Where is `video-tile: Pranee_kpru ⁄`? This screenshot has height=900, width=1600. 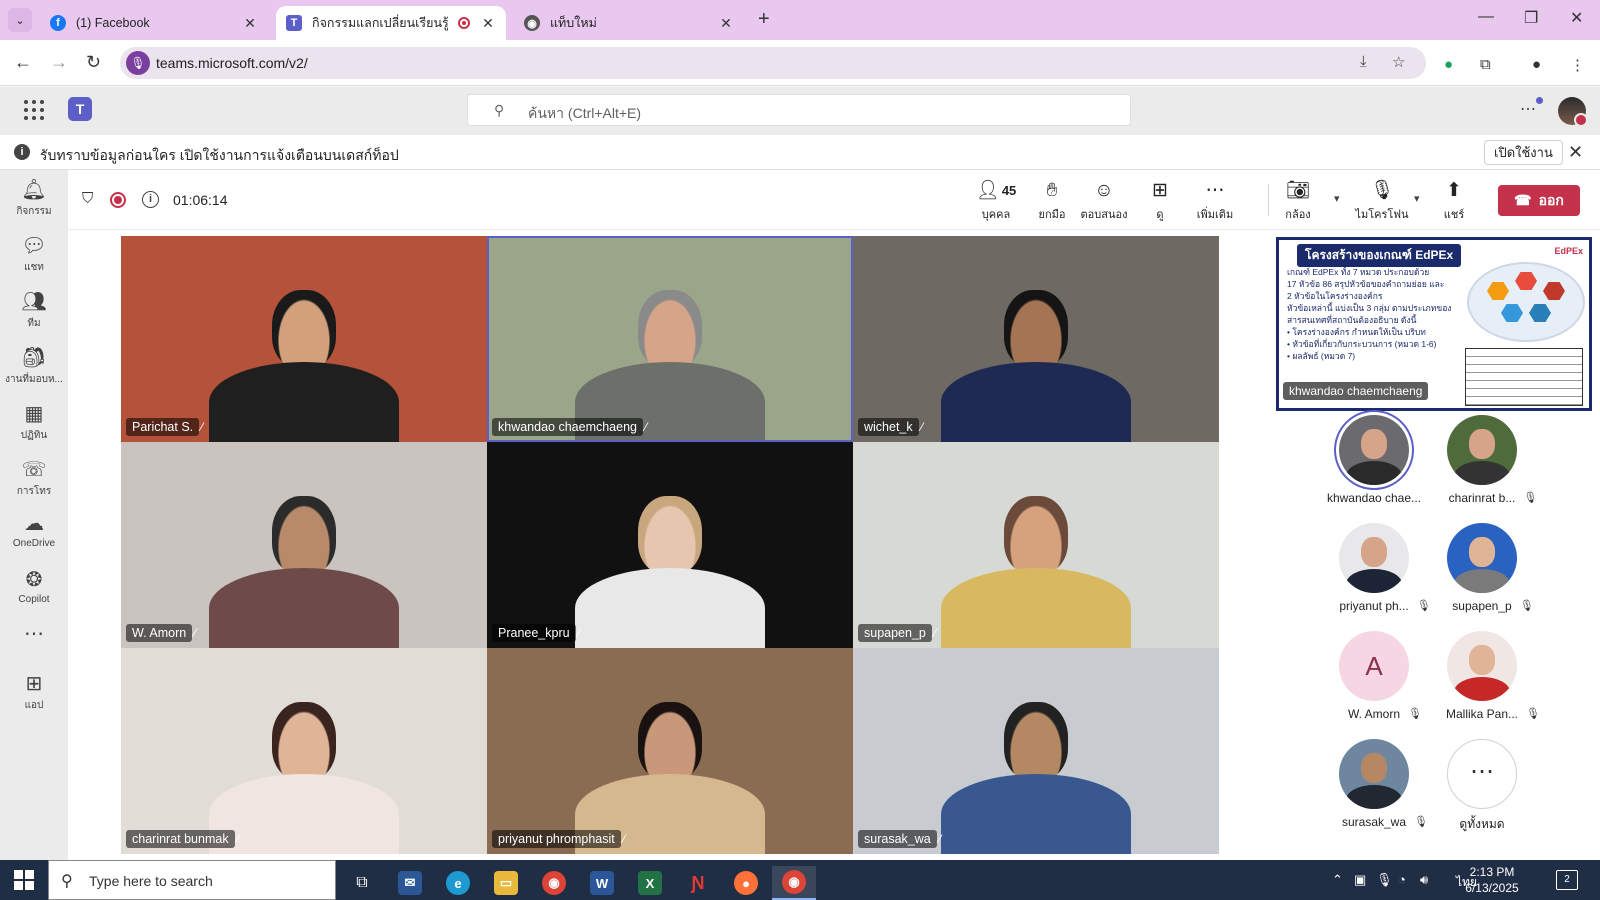
video-tile: Pranee_kpru ⁄ is located at coordinates (670, 545).